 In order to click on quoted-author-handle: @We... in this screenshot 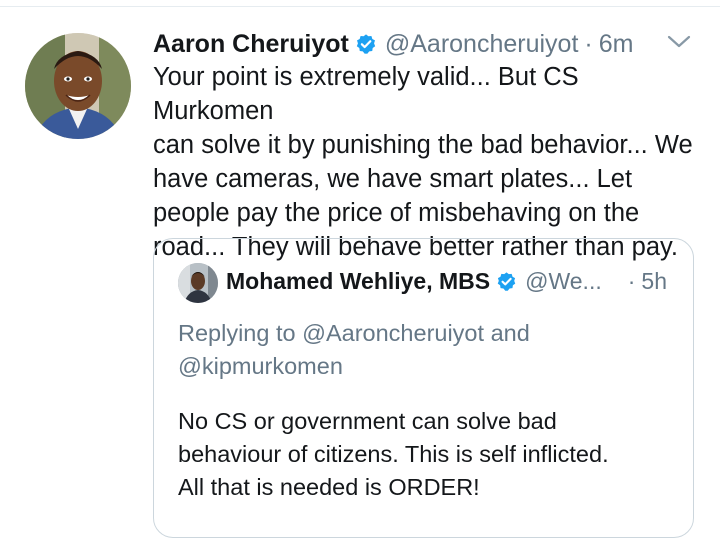, I will do `click(563, 281)`.